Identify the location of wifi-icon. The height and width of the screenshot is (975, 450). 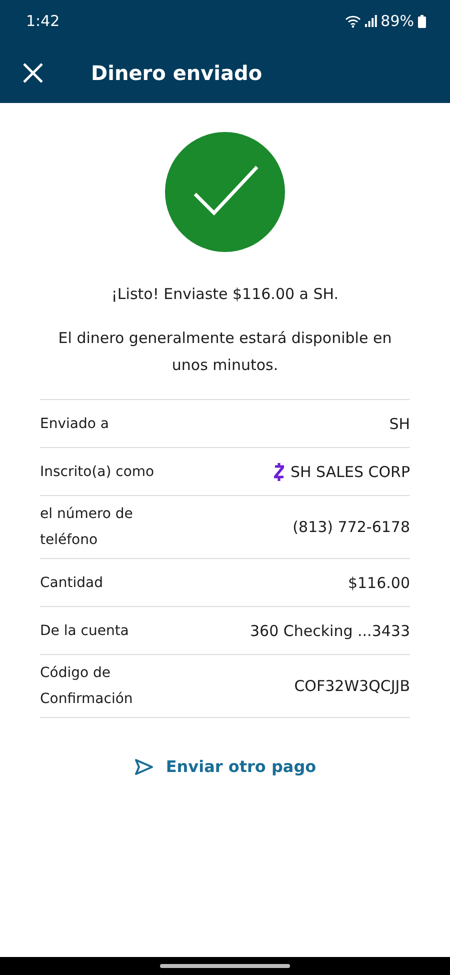
(352, 21).